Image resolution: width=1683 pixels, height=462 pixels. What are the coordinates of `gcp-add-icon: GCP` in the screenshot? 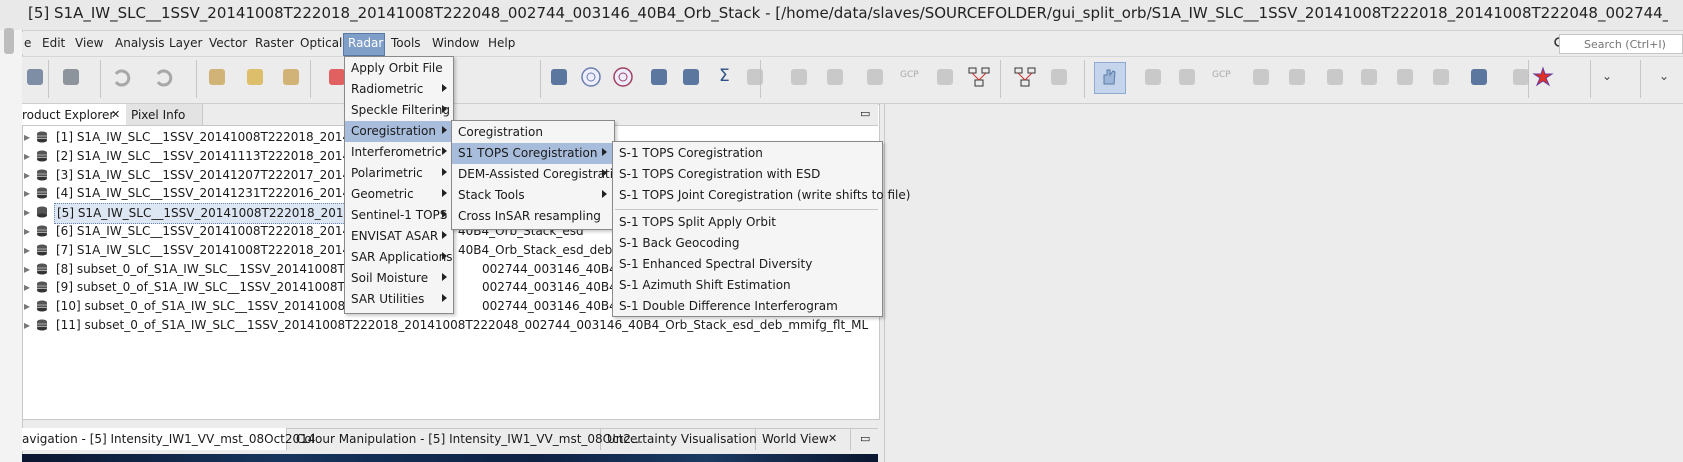 It's located at (1223, 77).